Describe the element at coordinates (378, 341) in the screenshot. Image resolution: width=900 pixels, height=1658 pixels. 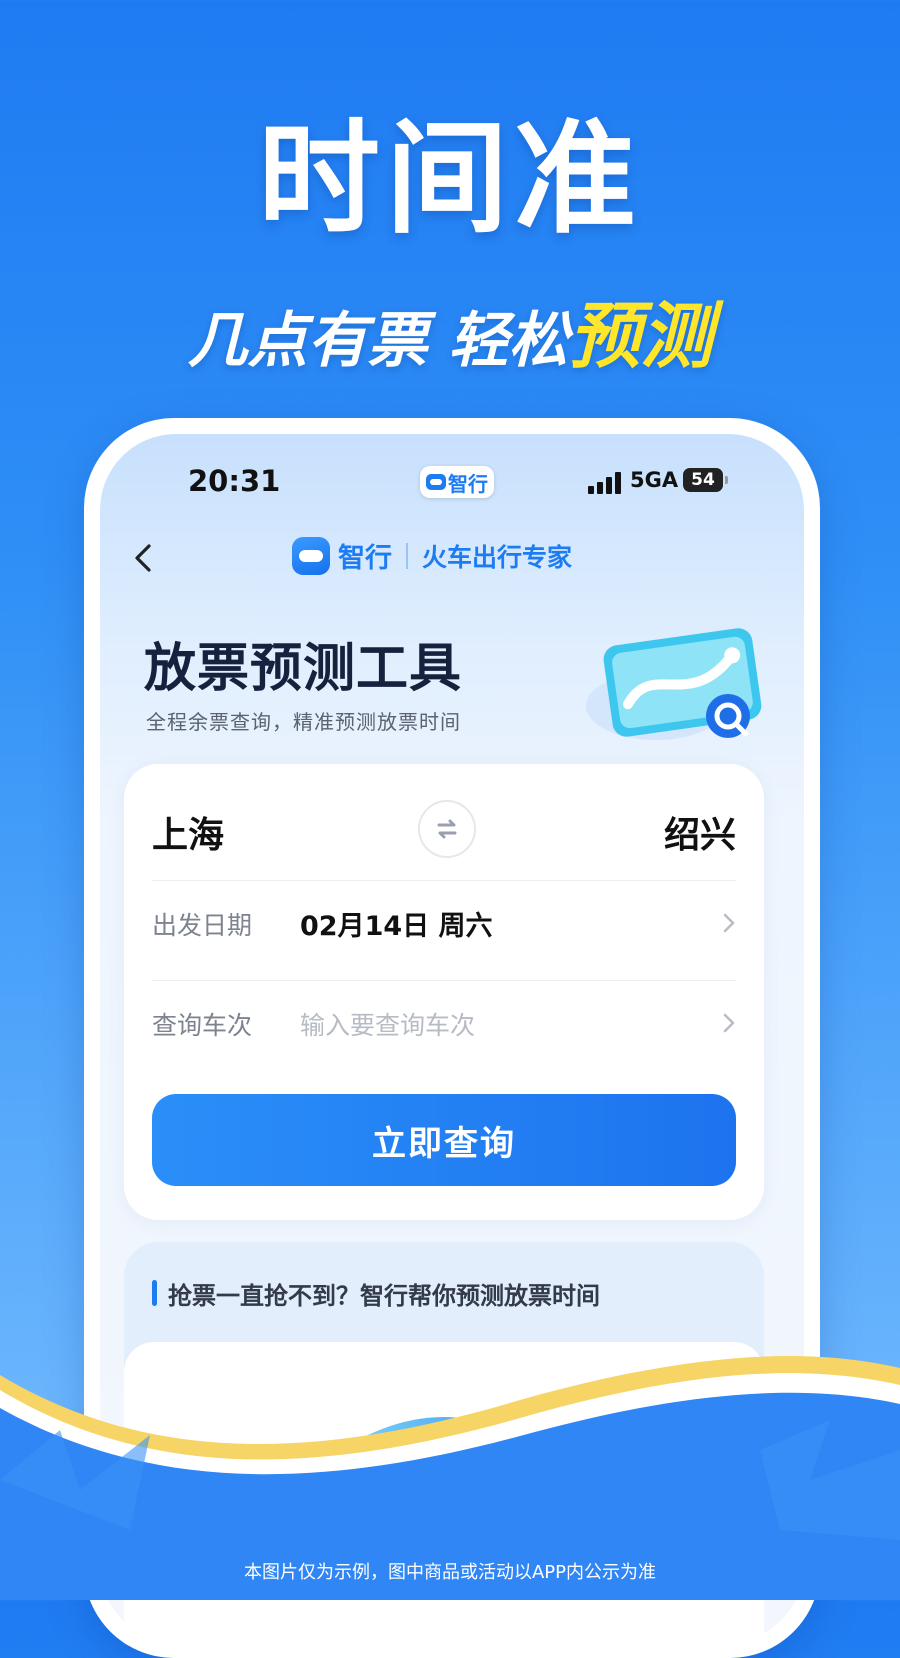
I see `hero-subtitle-text: 几点有票 轻松` at that location.